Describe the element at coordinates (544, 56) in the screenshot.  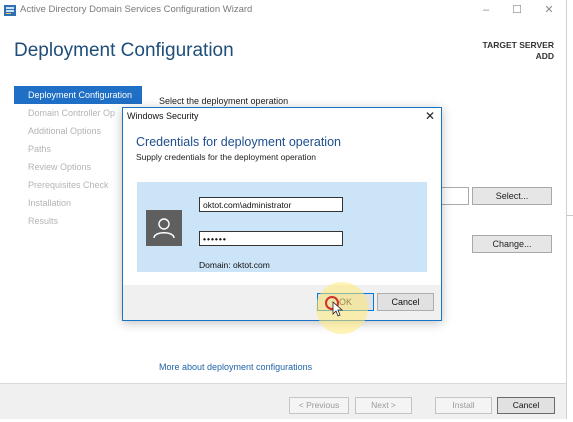
I see `target-server-value: ADD` at that location.